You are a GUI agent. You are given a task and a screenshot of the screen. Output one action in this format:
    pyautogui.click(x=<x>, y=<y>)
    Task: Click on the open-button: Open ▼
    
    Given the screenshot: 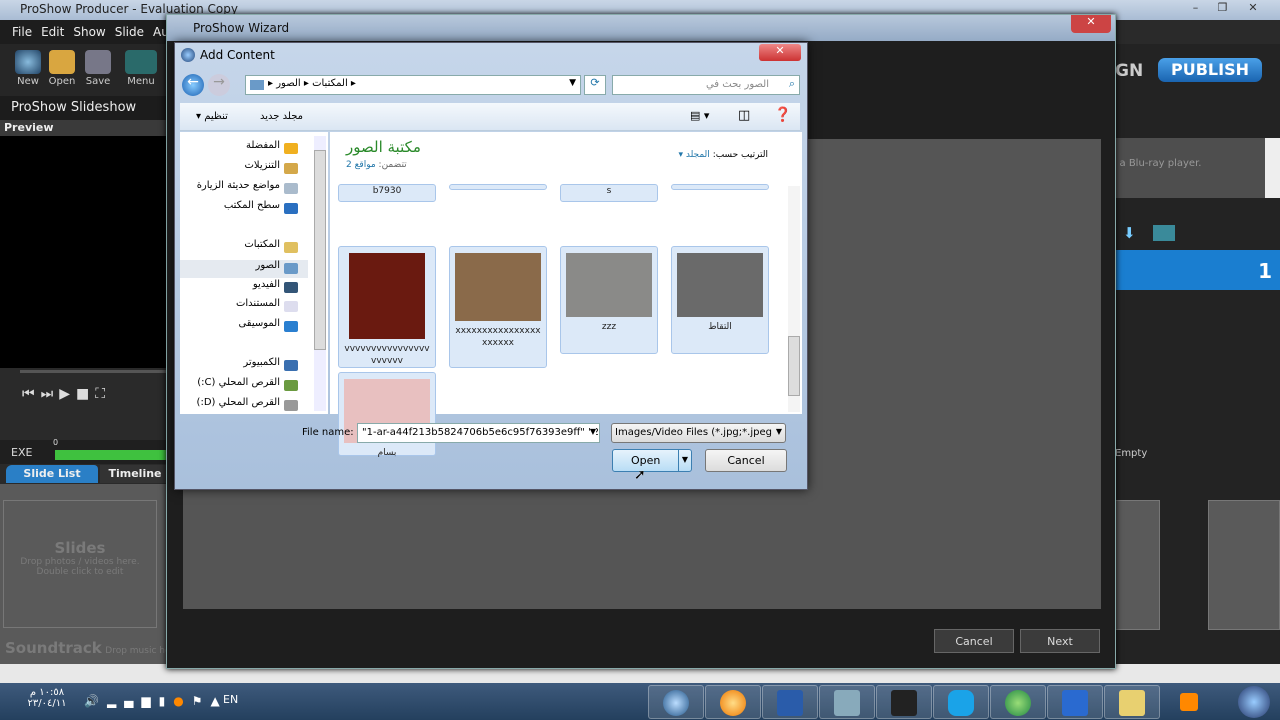 What is the action you would take?
    pyautogui.click(x=652, y=460)
    